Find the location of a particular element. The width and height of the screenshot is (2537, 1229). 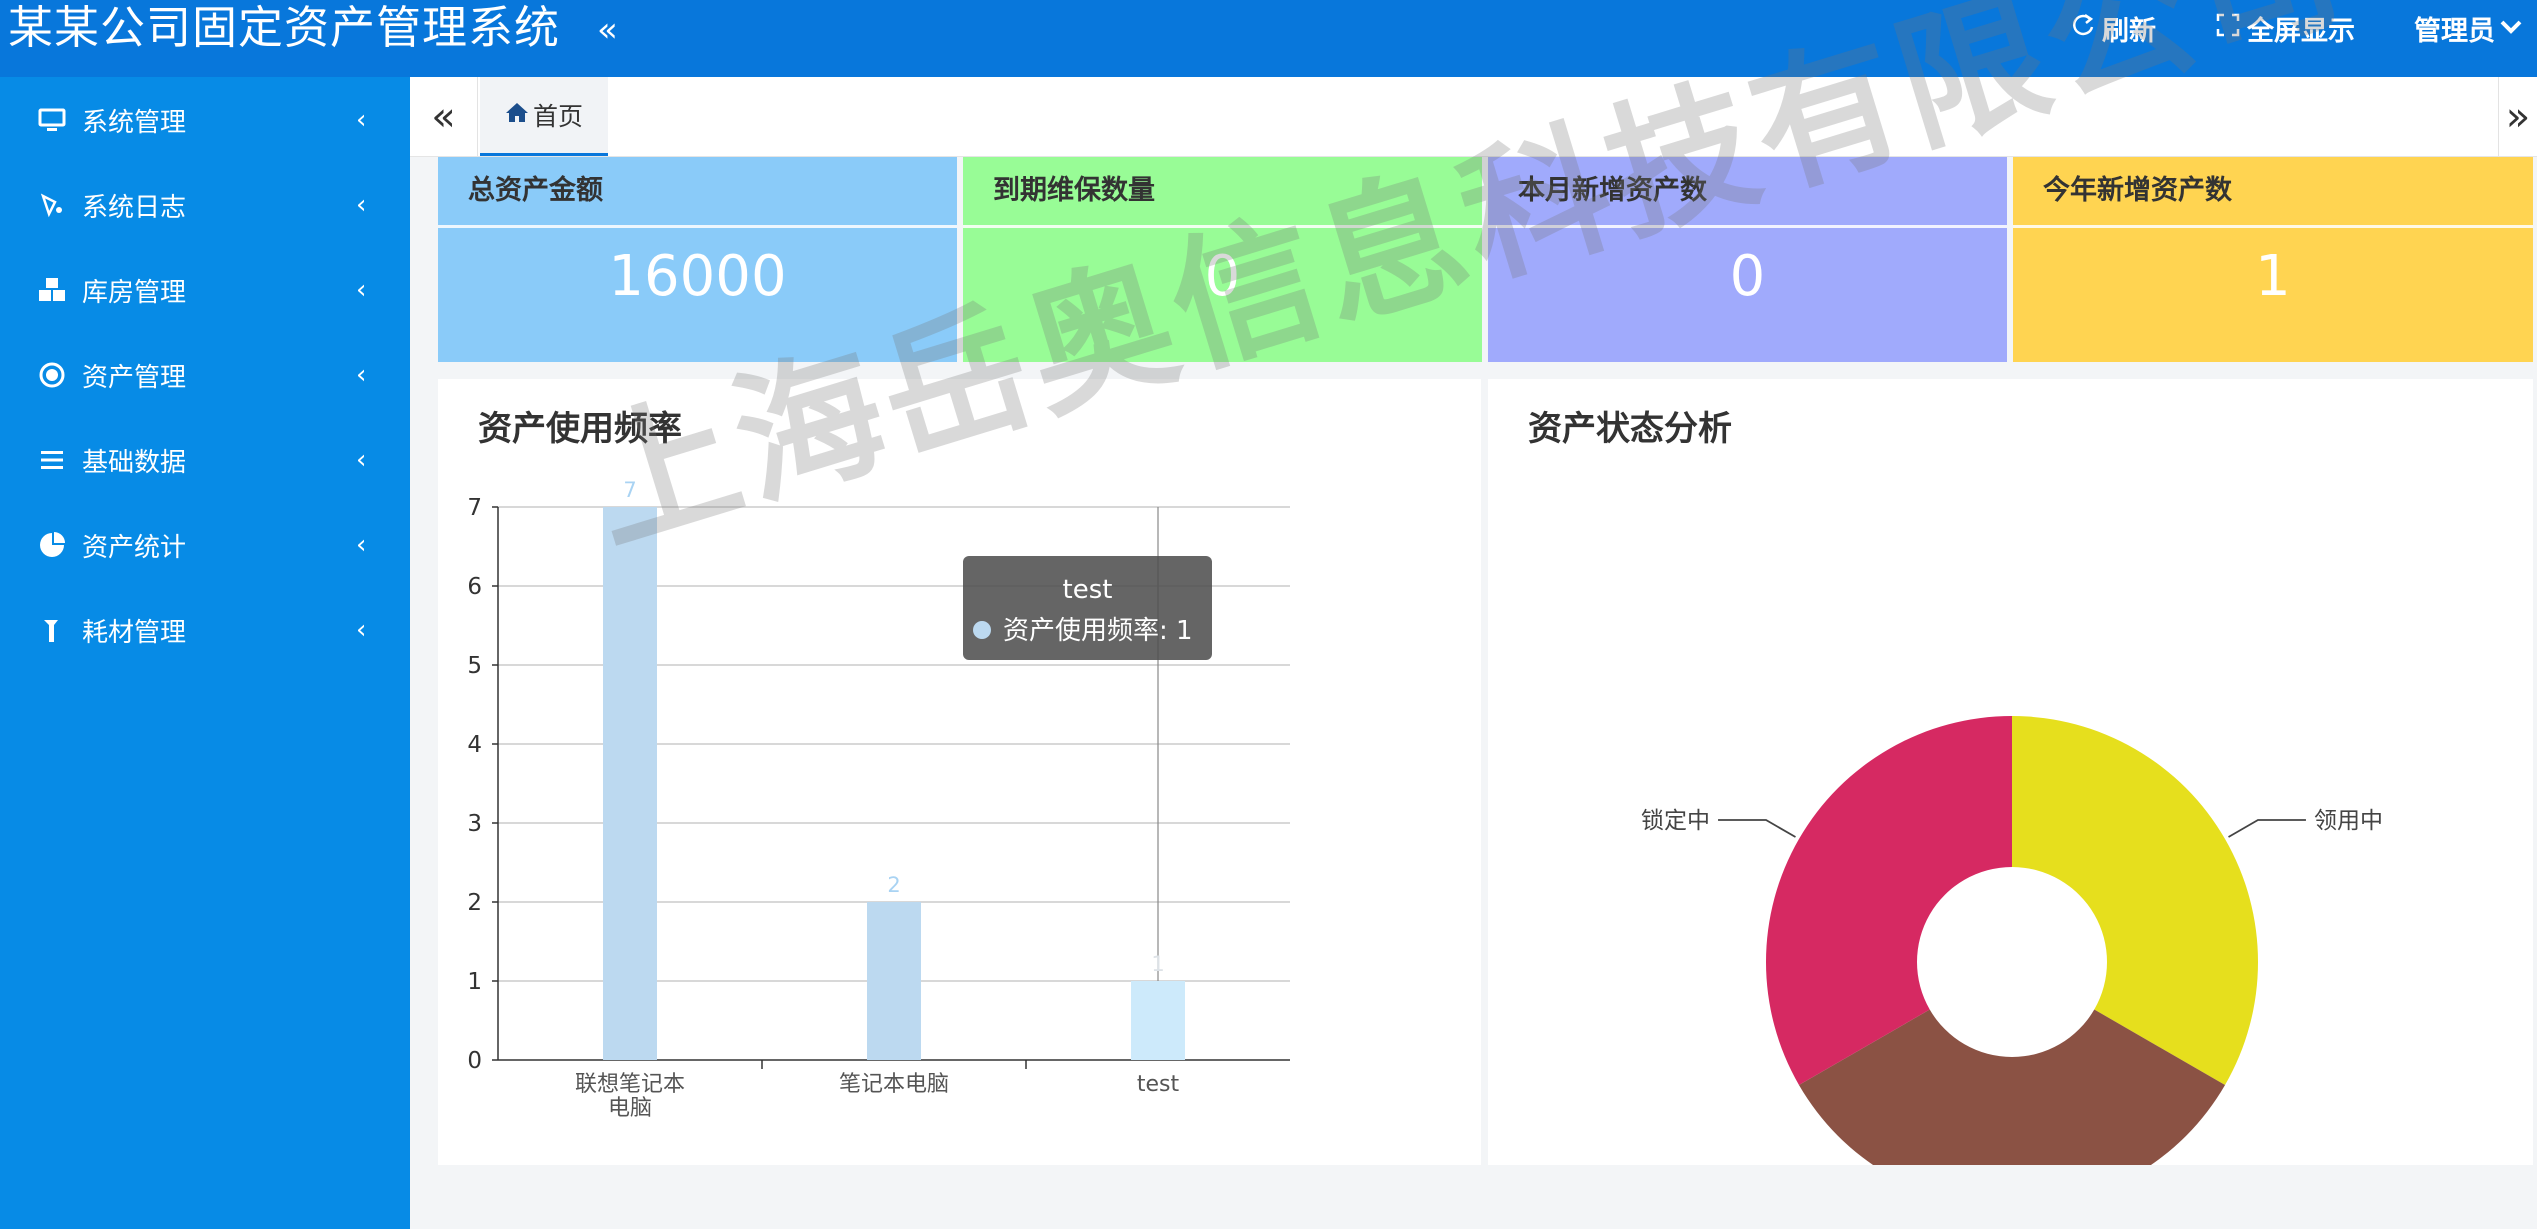

user-label: 管理员 is located at coordinates (2454, 31).